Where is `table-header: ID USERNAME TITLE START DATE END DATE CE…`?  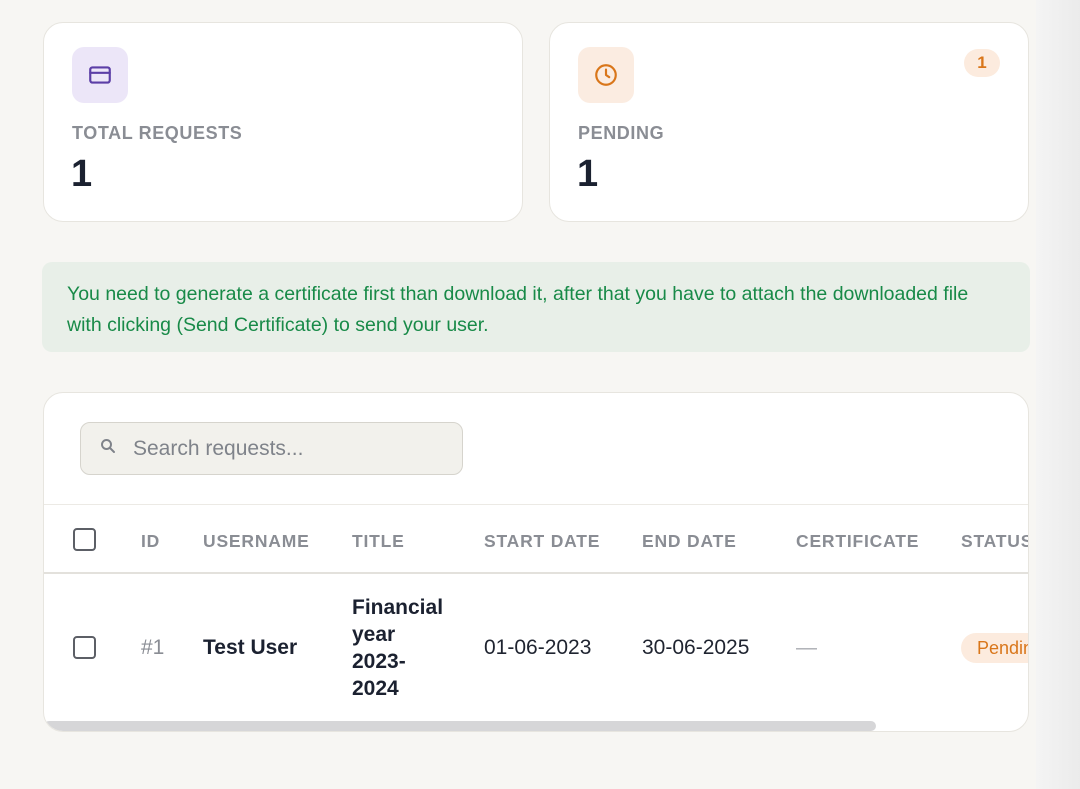
table-header: ID USERNAME TITLE START DATE END DATE CE… is located at coordinates (536, 539).